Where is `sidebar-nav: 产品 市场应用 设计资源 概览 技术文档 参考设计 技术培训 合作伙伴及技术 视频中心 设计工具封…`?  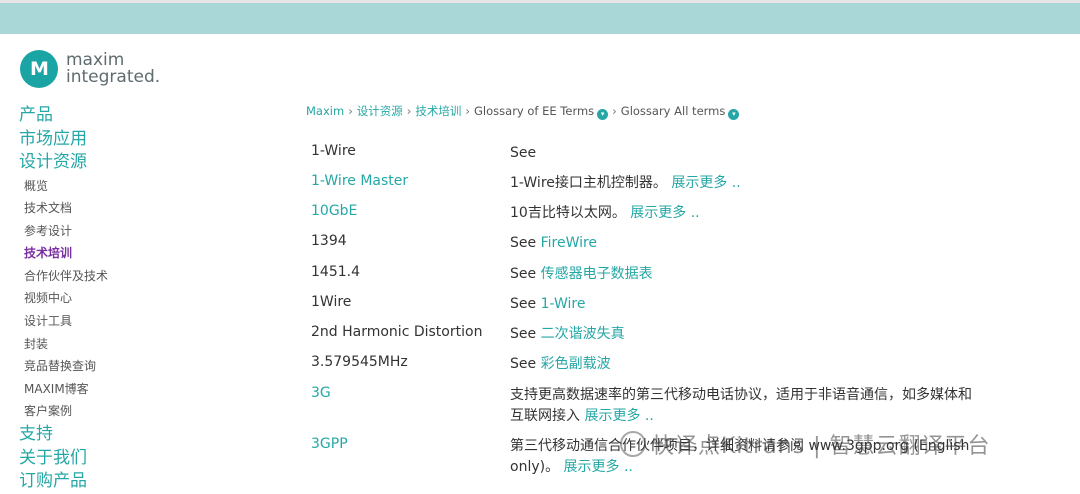
sidebar-nav: 产品 市场应用 设计资源 概览 技术文档 参考设计 技术培训 合作伙伴及技术 视频中心 设计工具封… is located at coordinates (63, 299).